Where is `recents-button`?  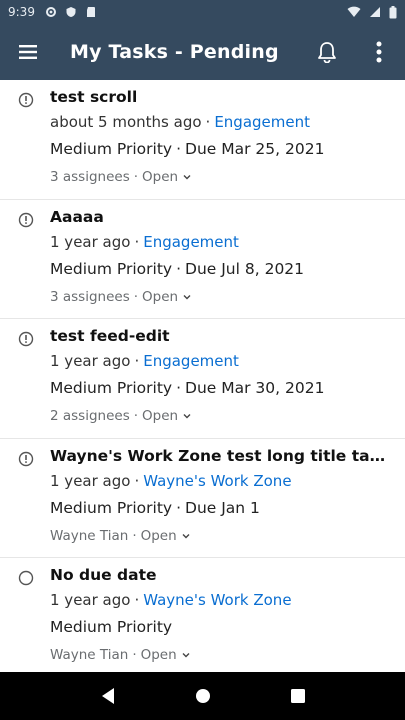 recents-button is located at coordinates (298, 696).